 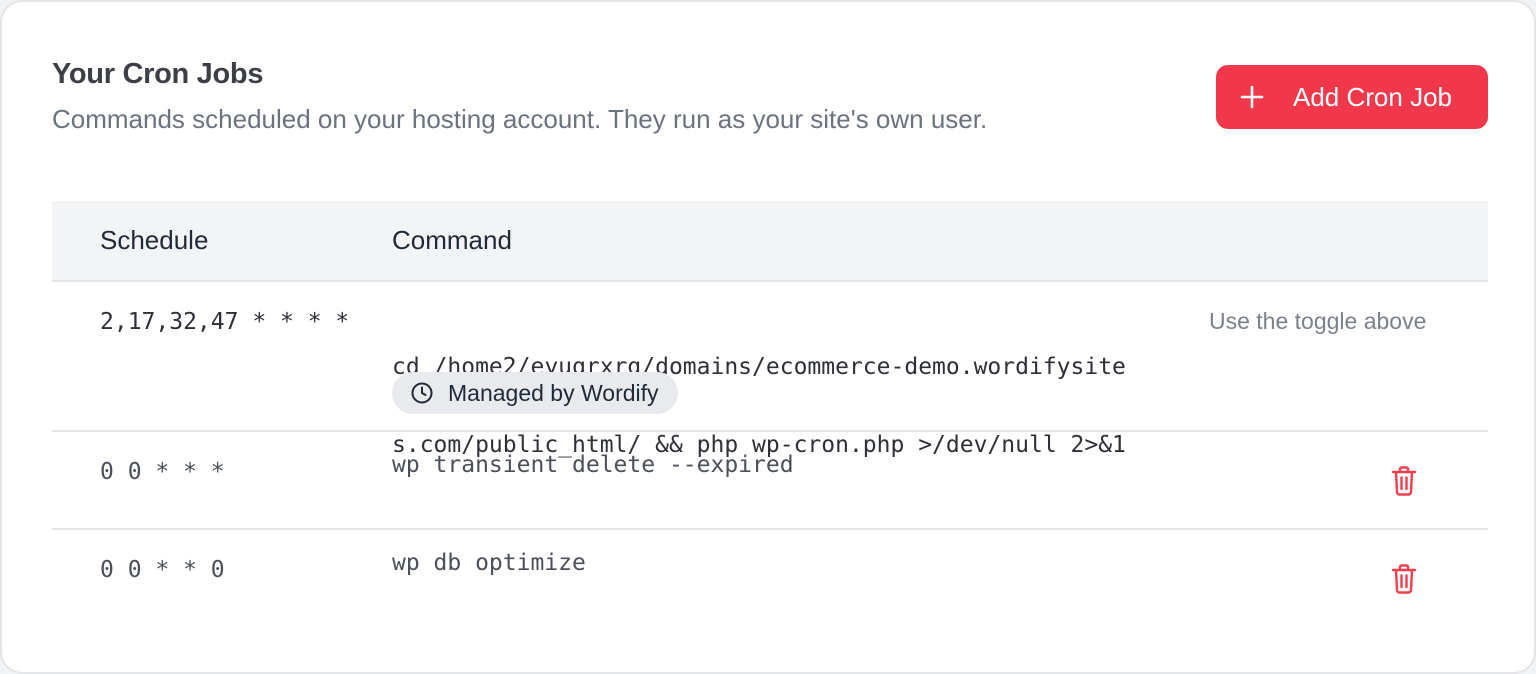 I want to click on plus-icon, so click(x=1252, y=97).